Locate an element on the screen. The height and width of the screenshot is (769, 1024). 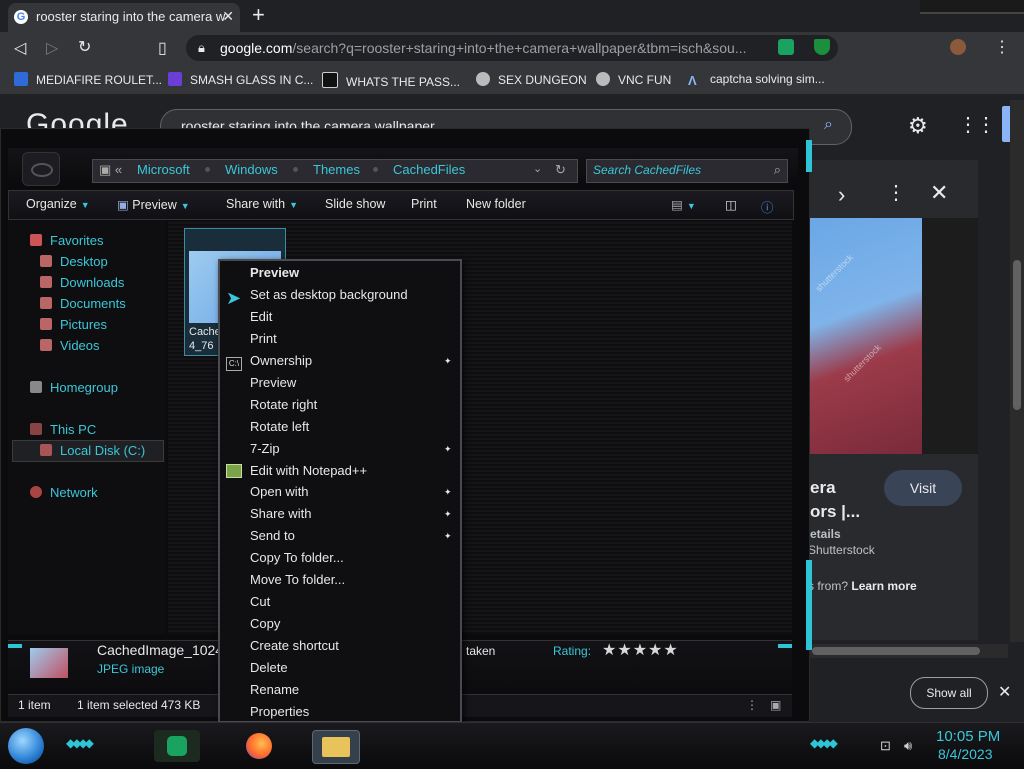
menu-item-open-with: Open with is located at coordinates (279, 491).